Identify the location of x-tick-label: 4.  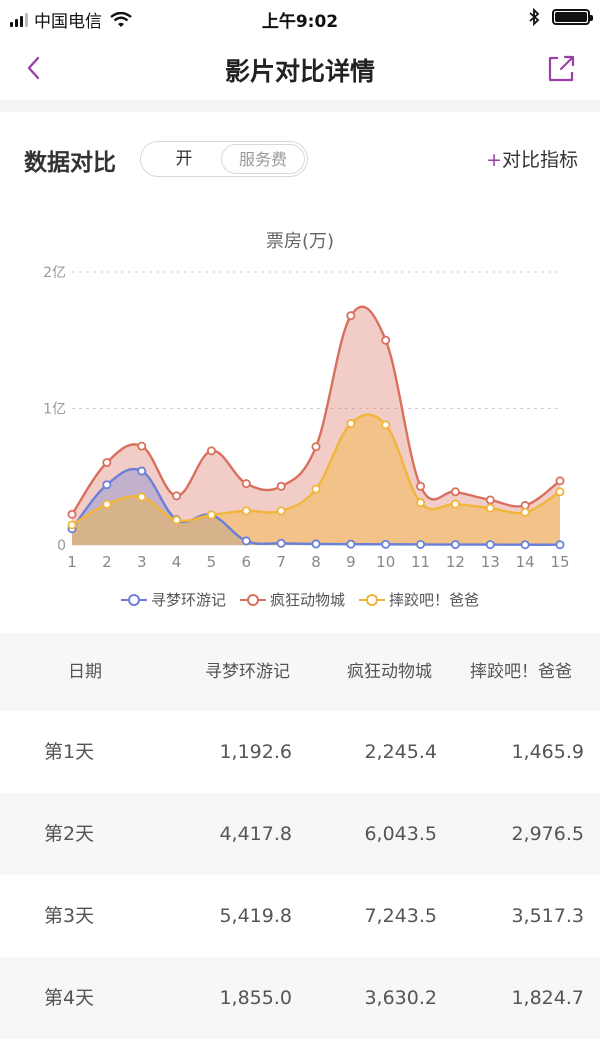
(177, 562).